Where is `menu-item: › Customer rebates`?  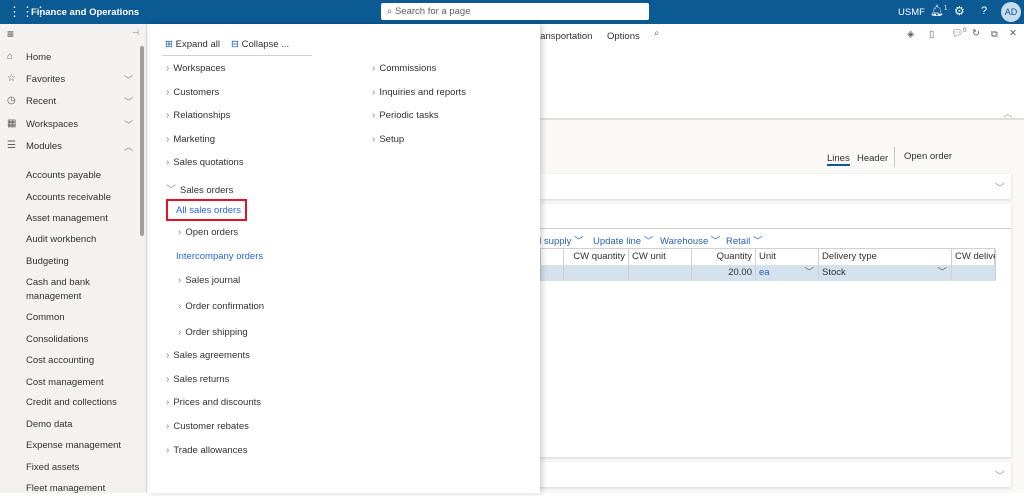
menu-item: › Customer rebates is located at coordinates (207, 426).